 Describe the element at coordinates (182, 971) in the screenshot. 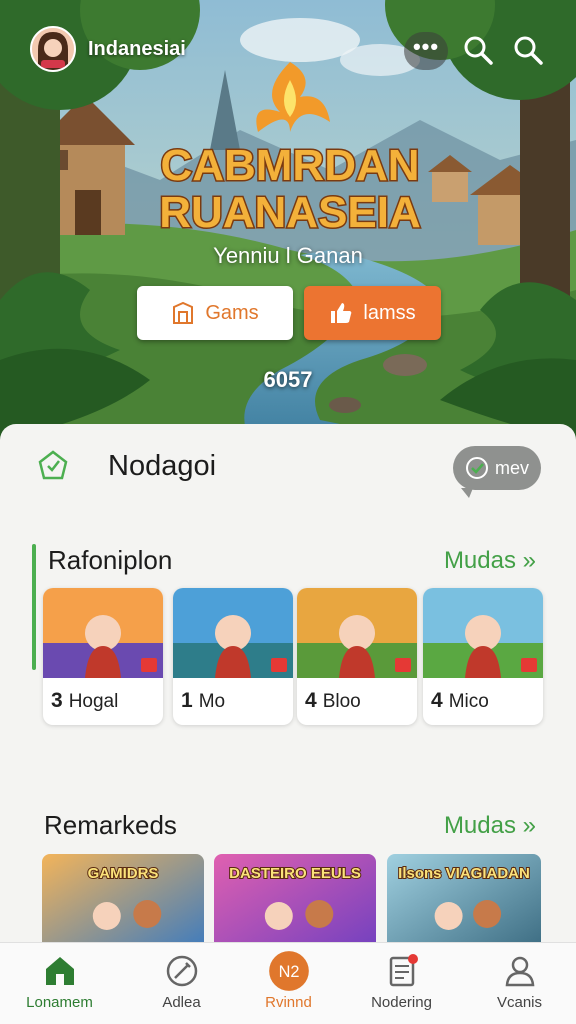

I see `pencil-icon` at that location.